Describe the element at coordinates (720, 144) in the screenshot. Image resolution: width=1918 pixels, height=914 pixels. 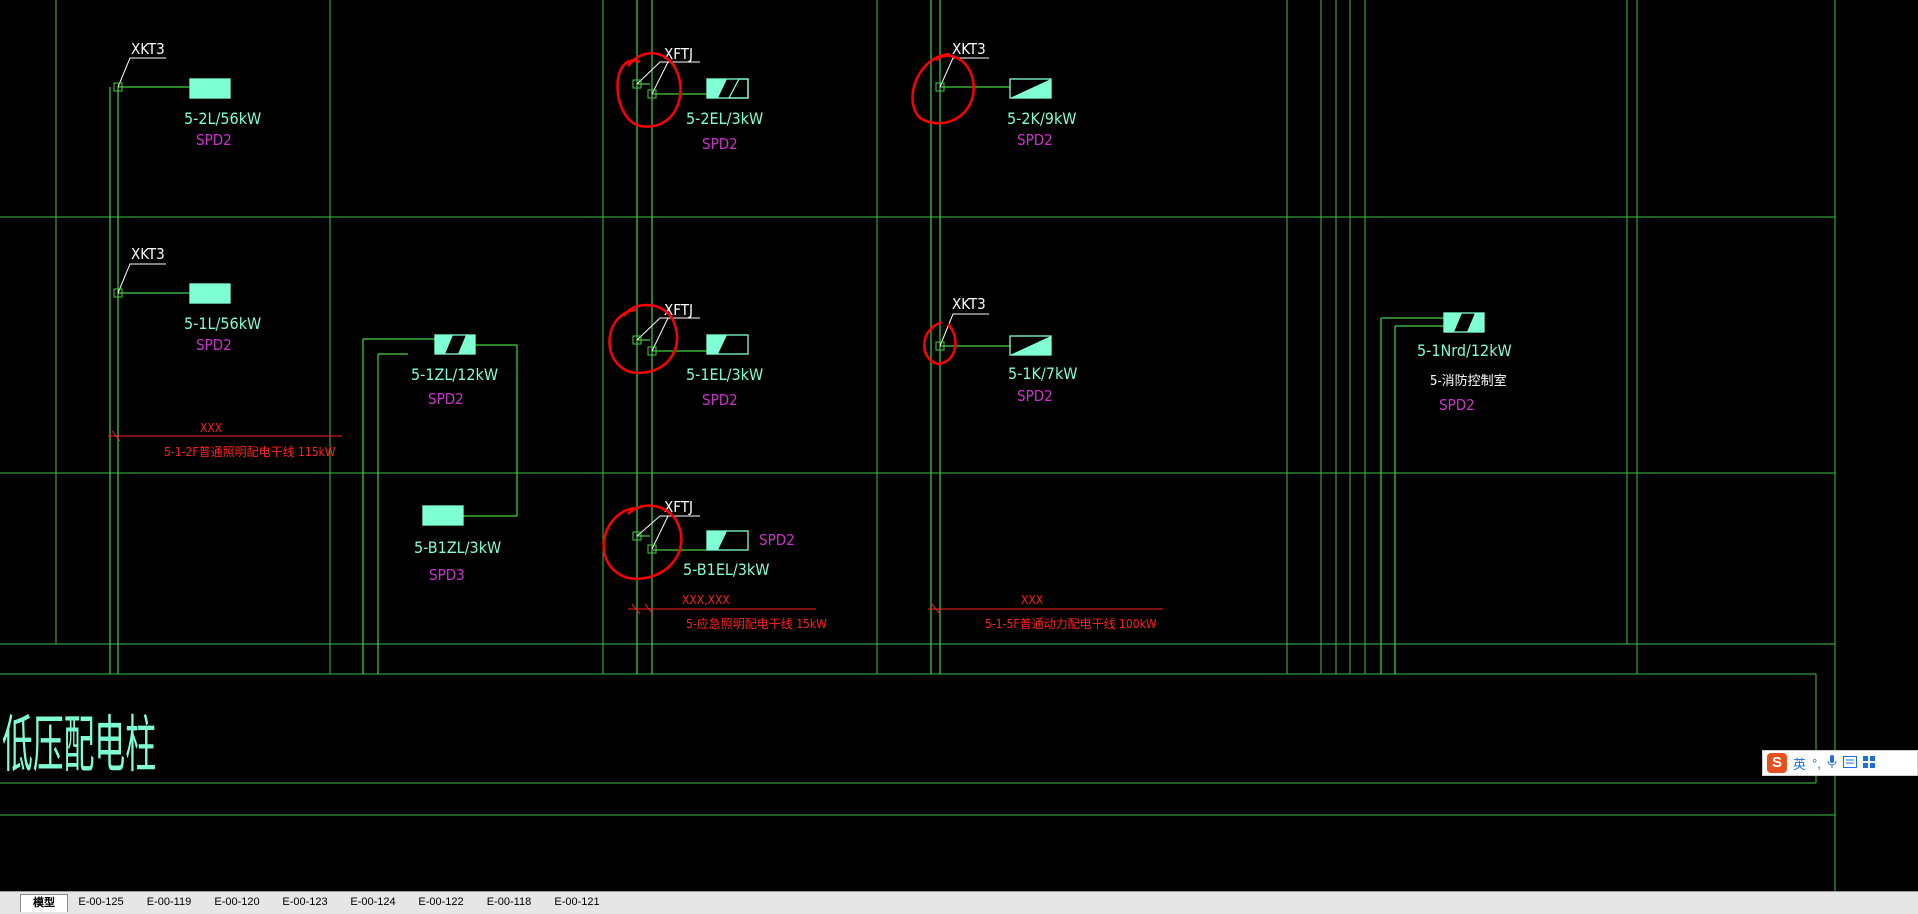
I see `spd-2el-label: SPD2` at that location.